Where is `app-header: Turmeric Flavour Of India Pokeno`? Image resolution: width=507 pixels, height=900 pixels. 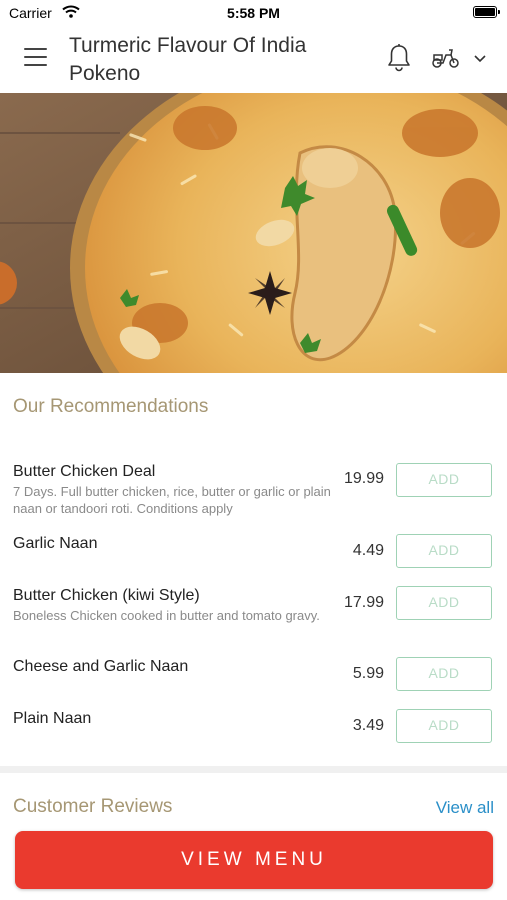
app-header: Turmeric Flavour Of India Pokeno is located at coordinates (253, 59).